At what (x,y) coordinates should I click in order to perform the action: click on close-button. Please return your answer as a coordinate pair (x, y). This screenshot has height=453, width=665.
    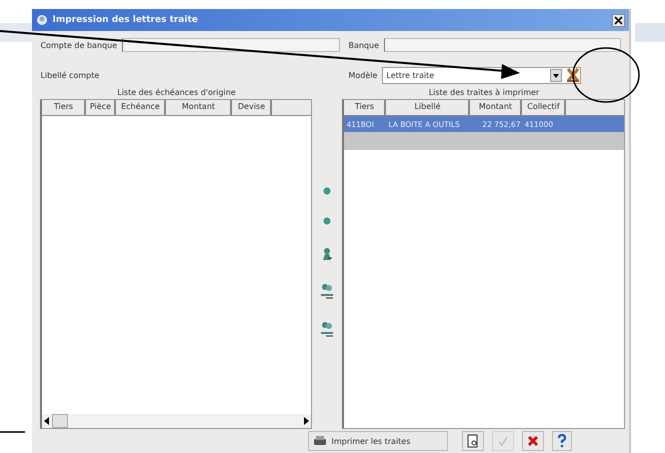
    Looking at the image, I should click on (619, 20).